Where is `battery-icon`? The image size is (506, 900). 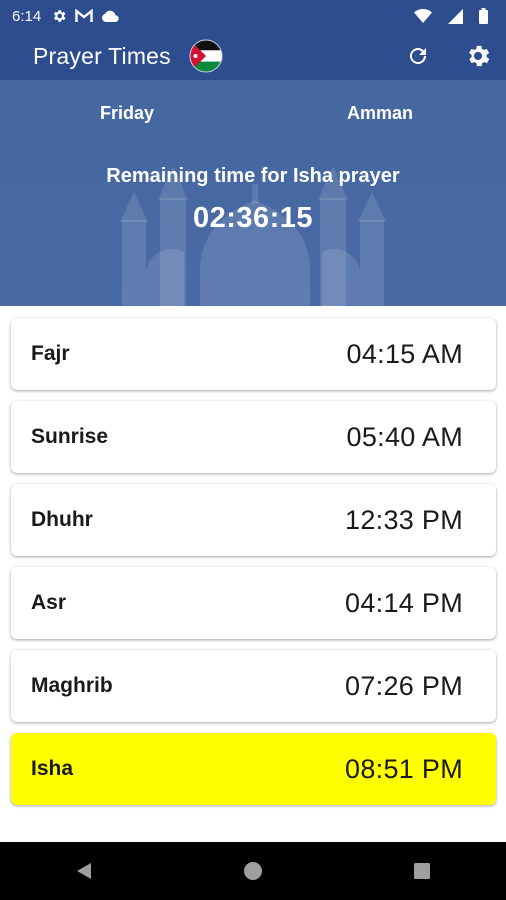 battery-icon is located at coordinates (483, 16).